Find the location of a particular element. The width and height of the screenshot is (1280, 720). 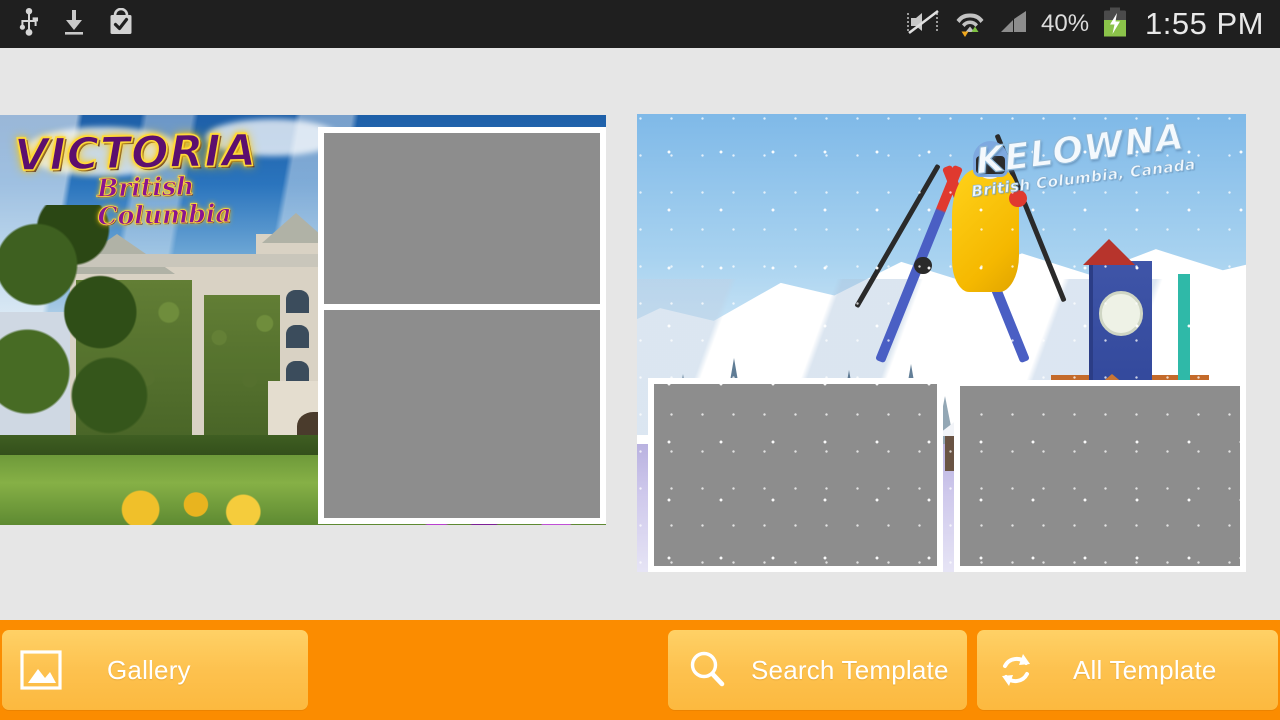

search-template-button: Search Template is located at coordinates (817, 670).